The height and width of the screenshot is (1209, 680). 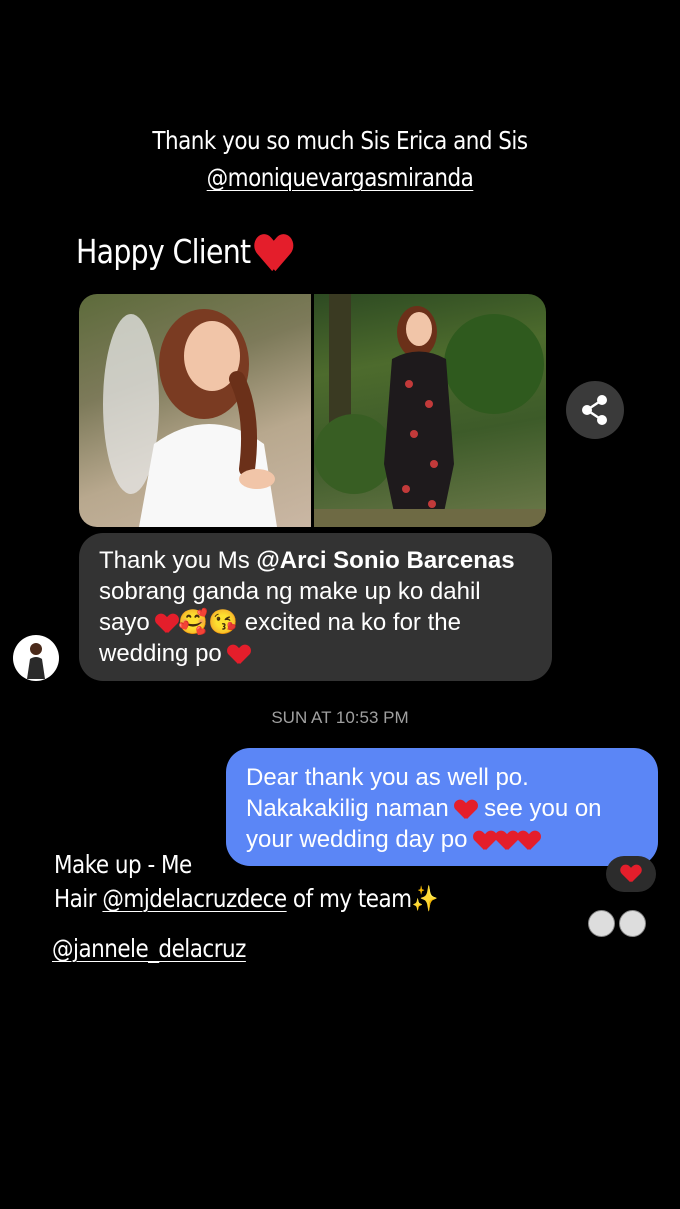 What do you see at coordinates (340, 177) in the screenshot?
I see `caption-mention: @moniquevargasmiranda` at bounding box center [340, 177].